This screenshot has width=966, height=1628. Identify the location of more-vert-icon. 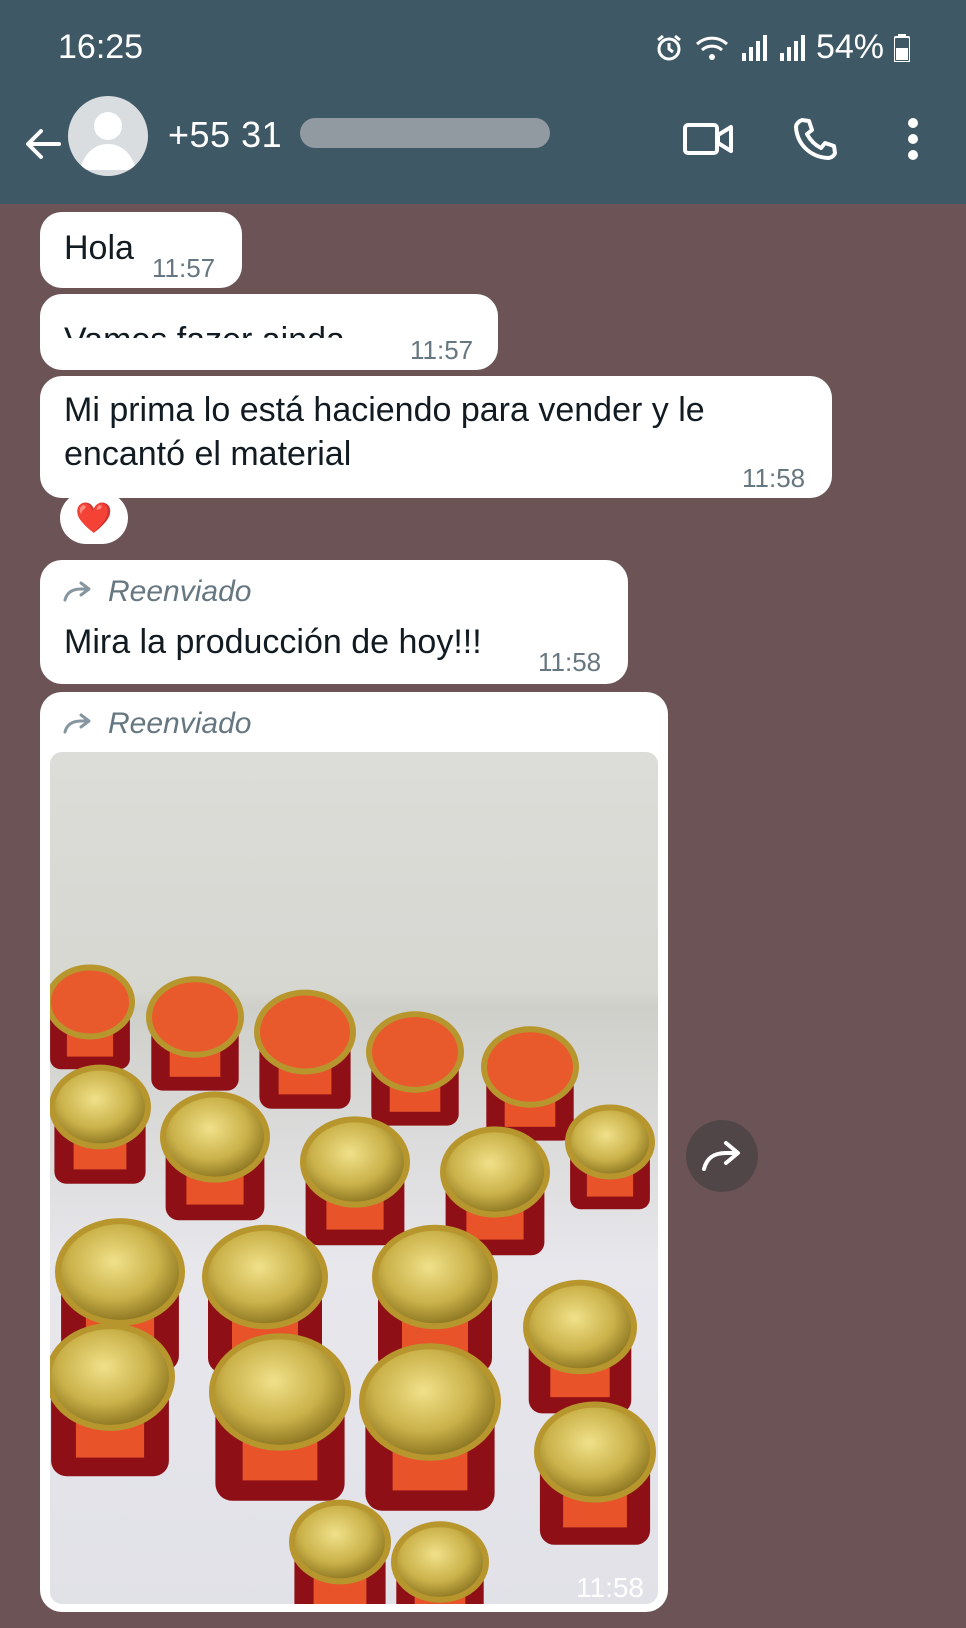
(913, 139).